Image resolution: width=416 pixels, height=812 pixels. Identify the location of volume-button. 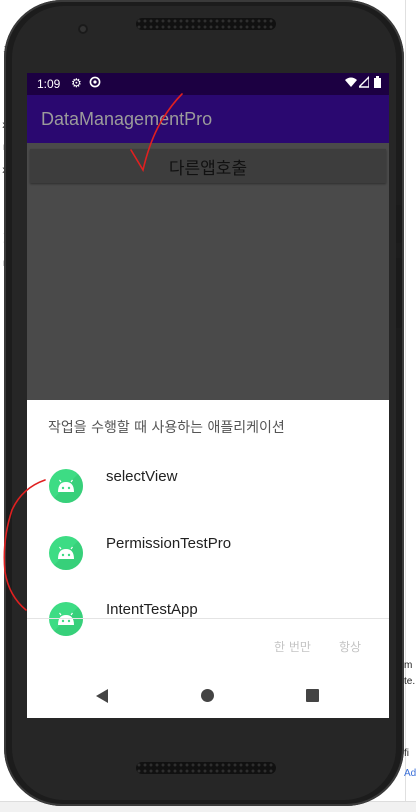
(399, 293).